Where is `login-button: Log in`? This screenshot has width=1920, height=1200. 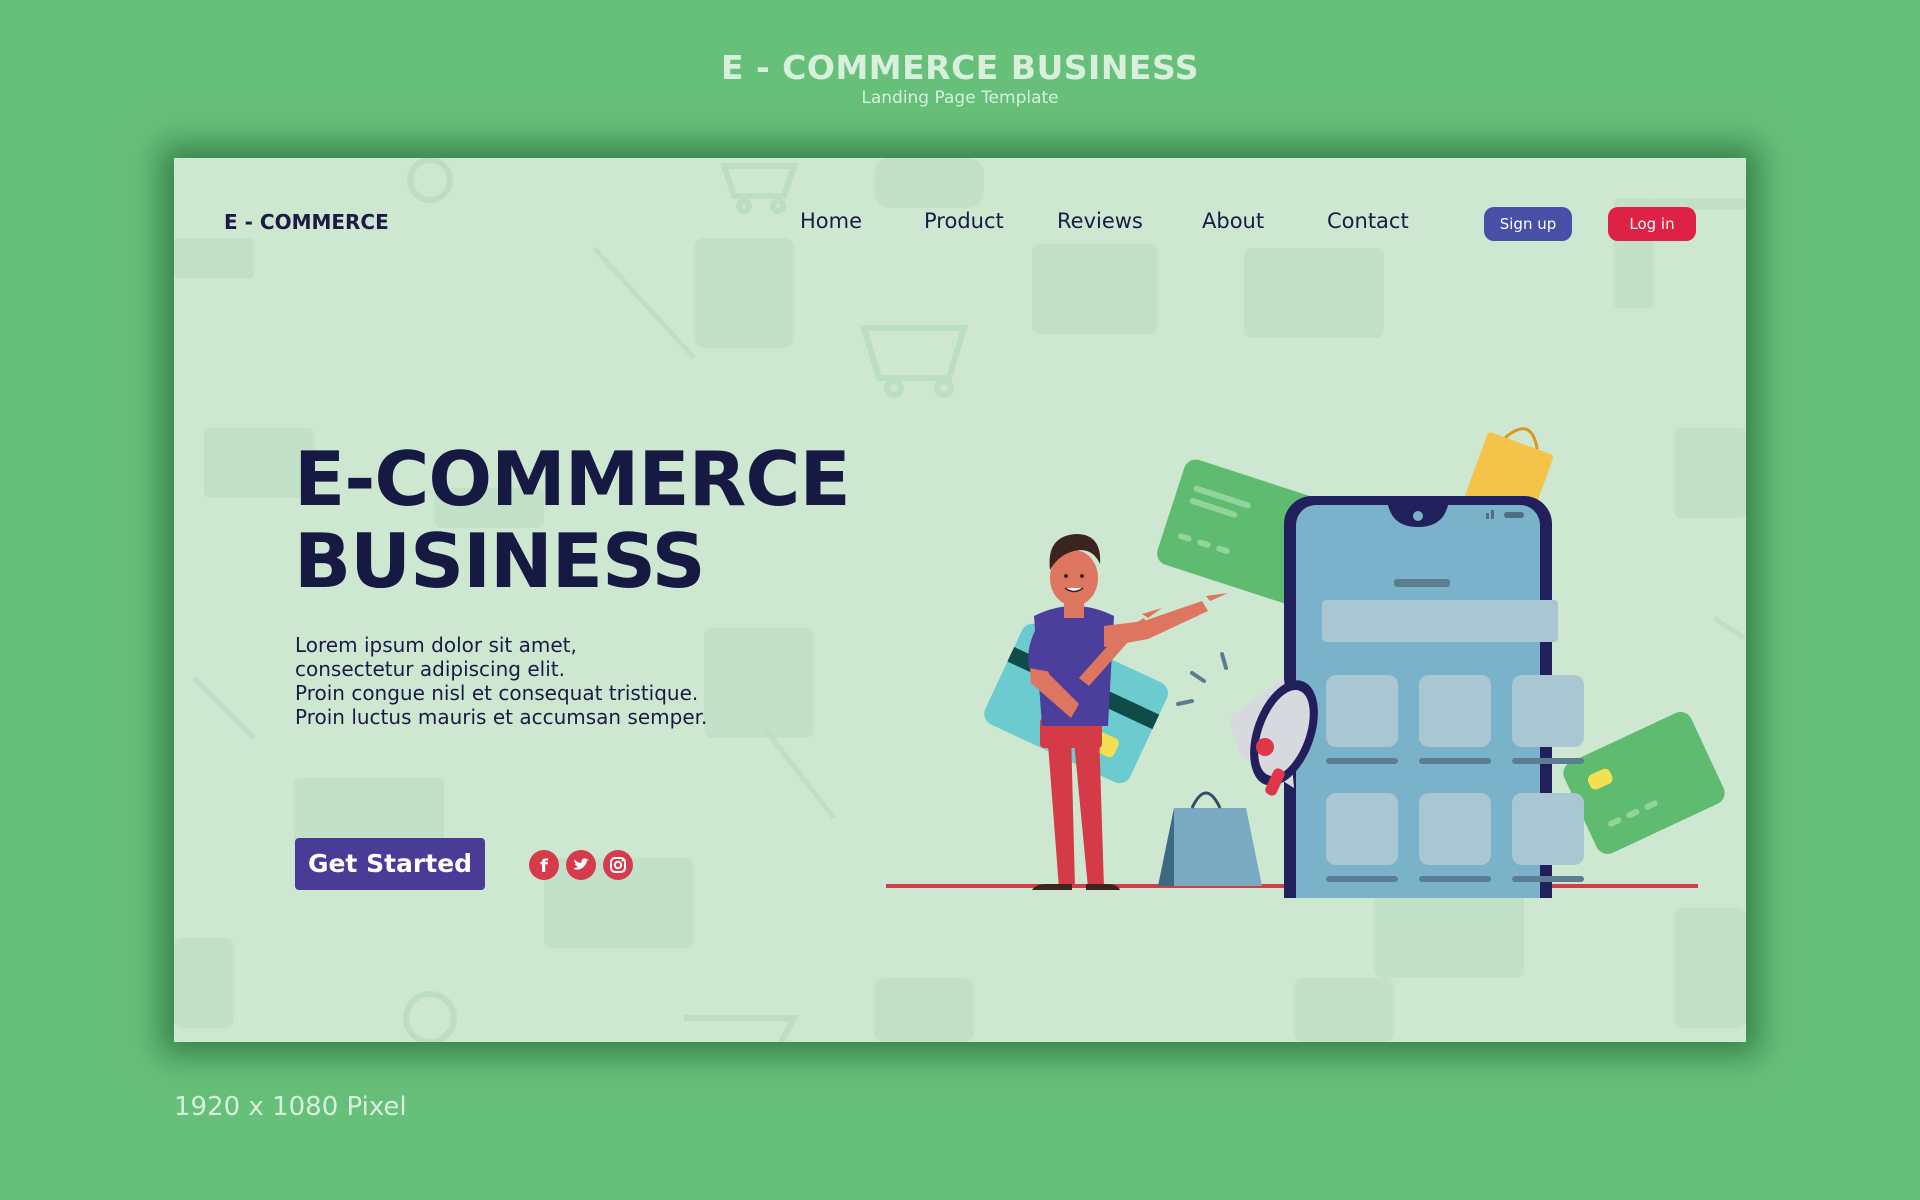
login-button: Log in is located at coordinates (1652, 224).